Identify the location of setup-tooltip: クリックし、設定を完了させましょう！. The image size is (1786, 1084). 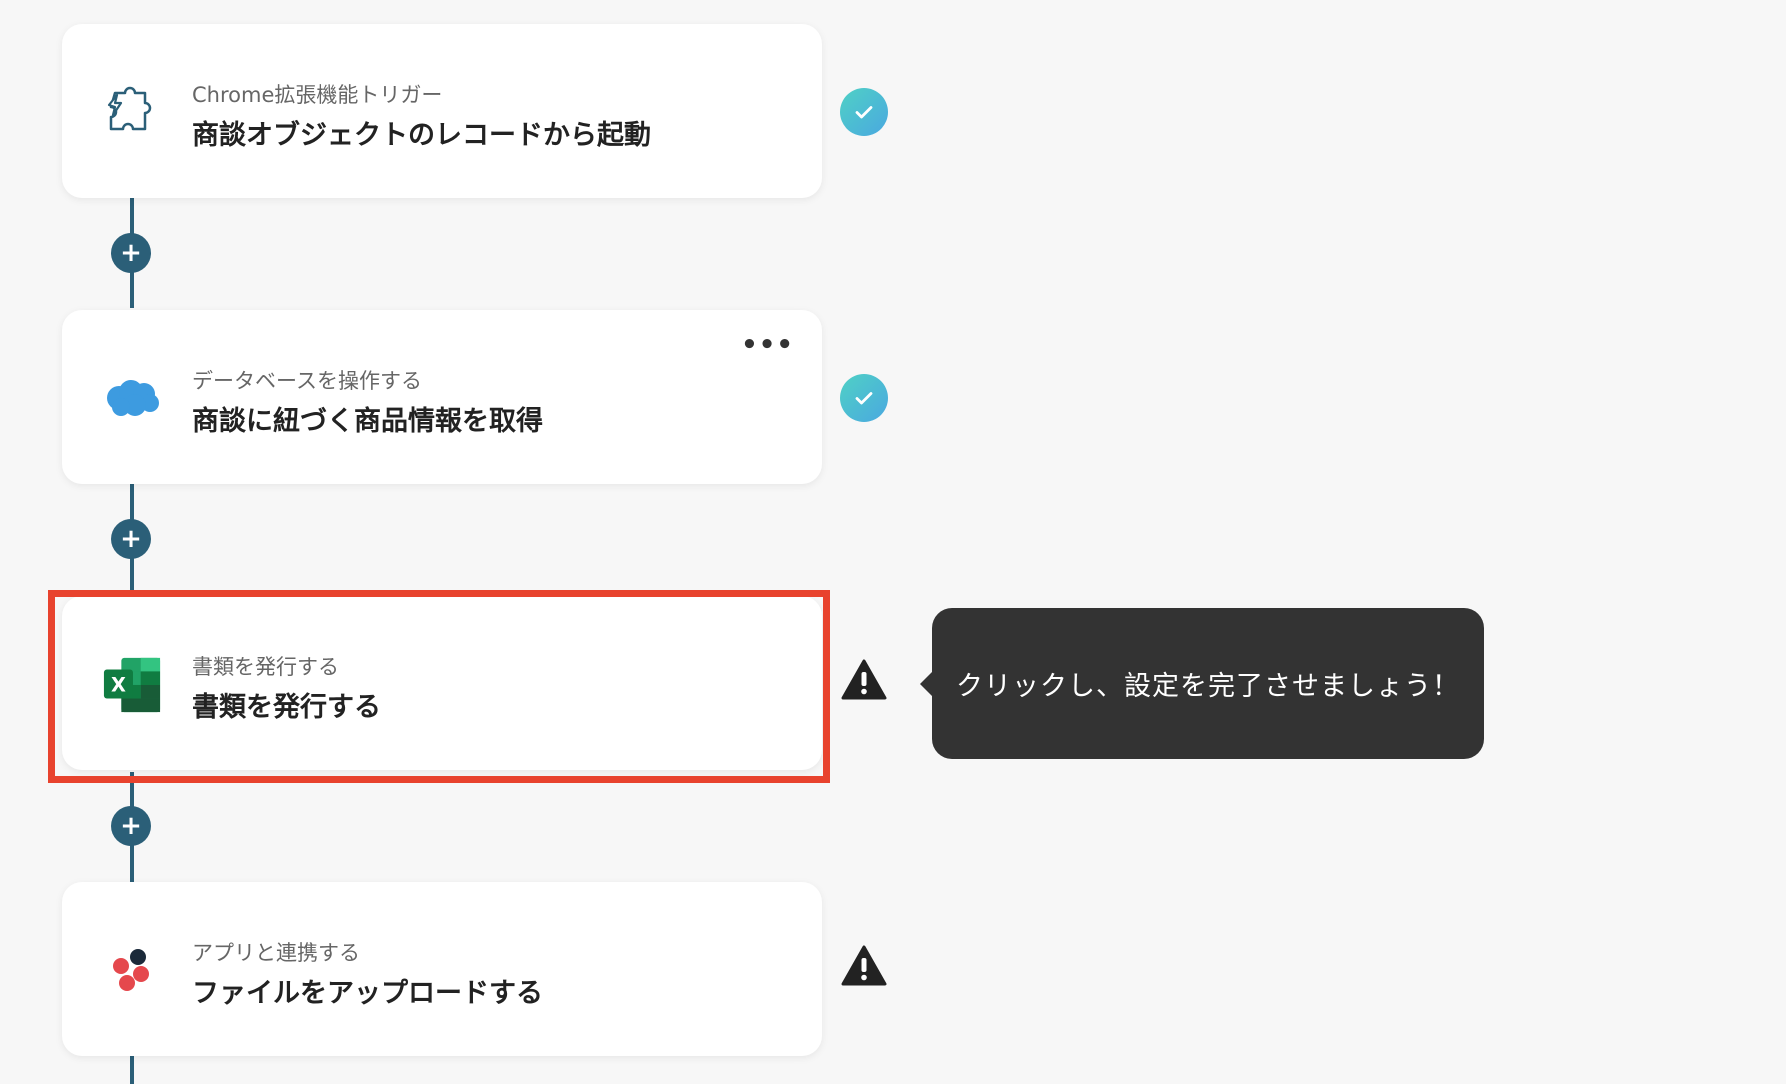
(1202, 683).